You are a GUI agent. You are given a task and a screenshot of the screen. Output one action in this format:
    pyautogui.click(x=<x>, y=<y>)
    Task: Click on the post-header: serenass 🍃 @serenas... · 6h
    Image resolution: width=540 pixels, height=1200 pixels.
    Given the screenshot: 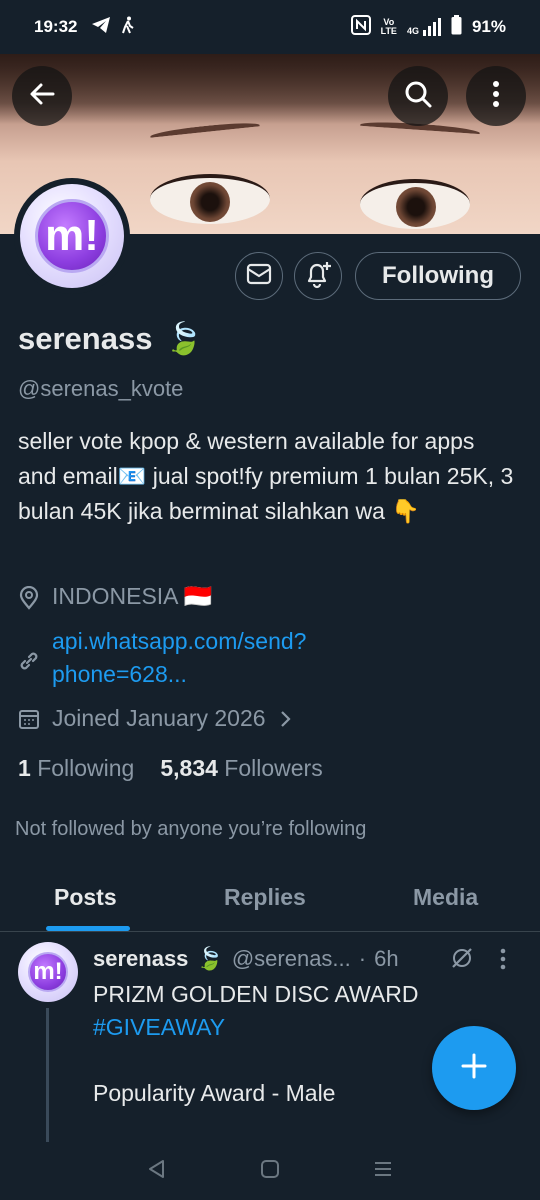 What is the action you would take?
    pyautogui.click(x=246, y=959)
    